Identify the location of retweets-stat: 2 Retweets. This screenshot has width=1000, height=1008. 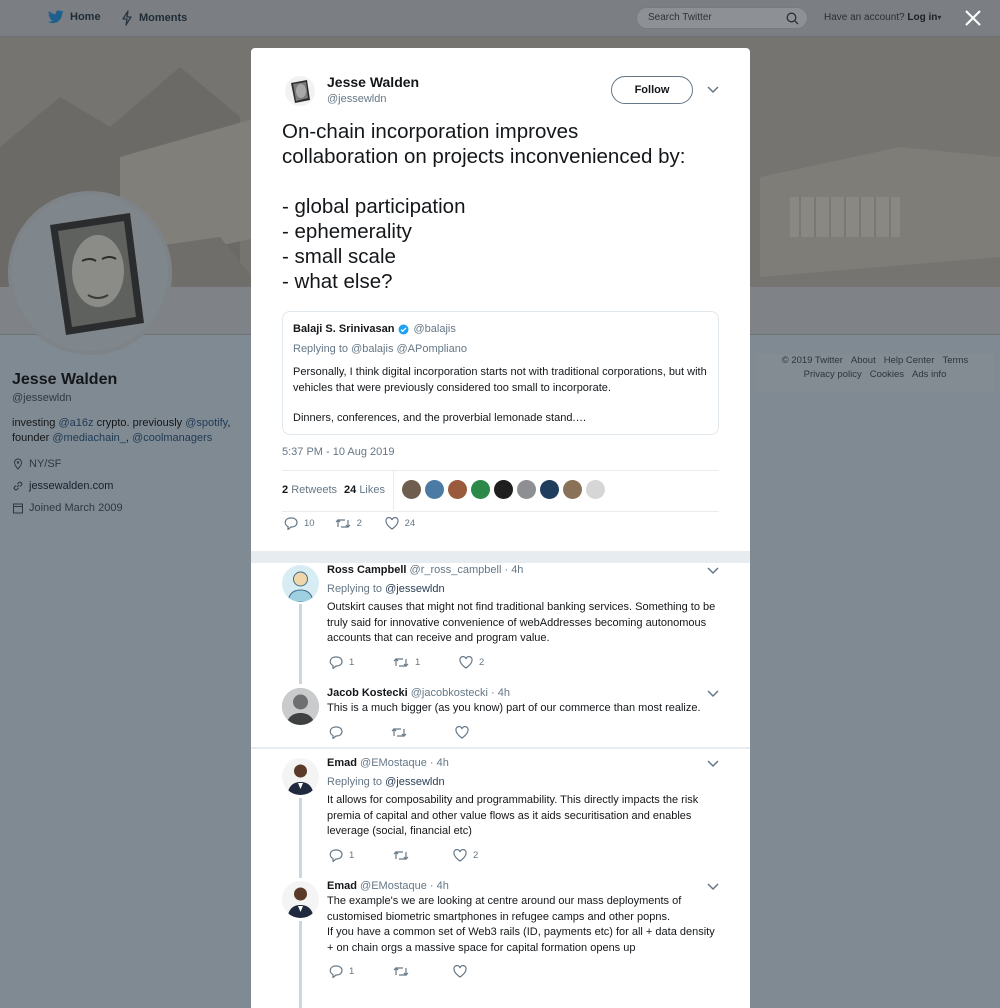
(309, 490).